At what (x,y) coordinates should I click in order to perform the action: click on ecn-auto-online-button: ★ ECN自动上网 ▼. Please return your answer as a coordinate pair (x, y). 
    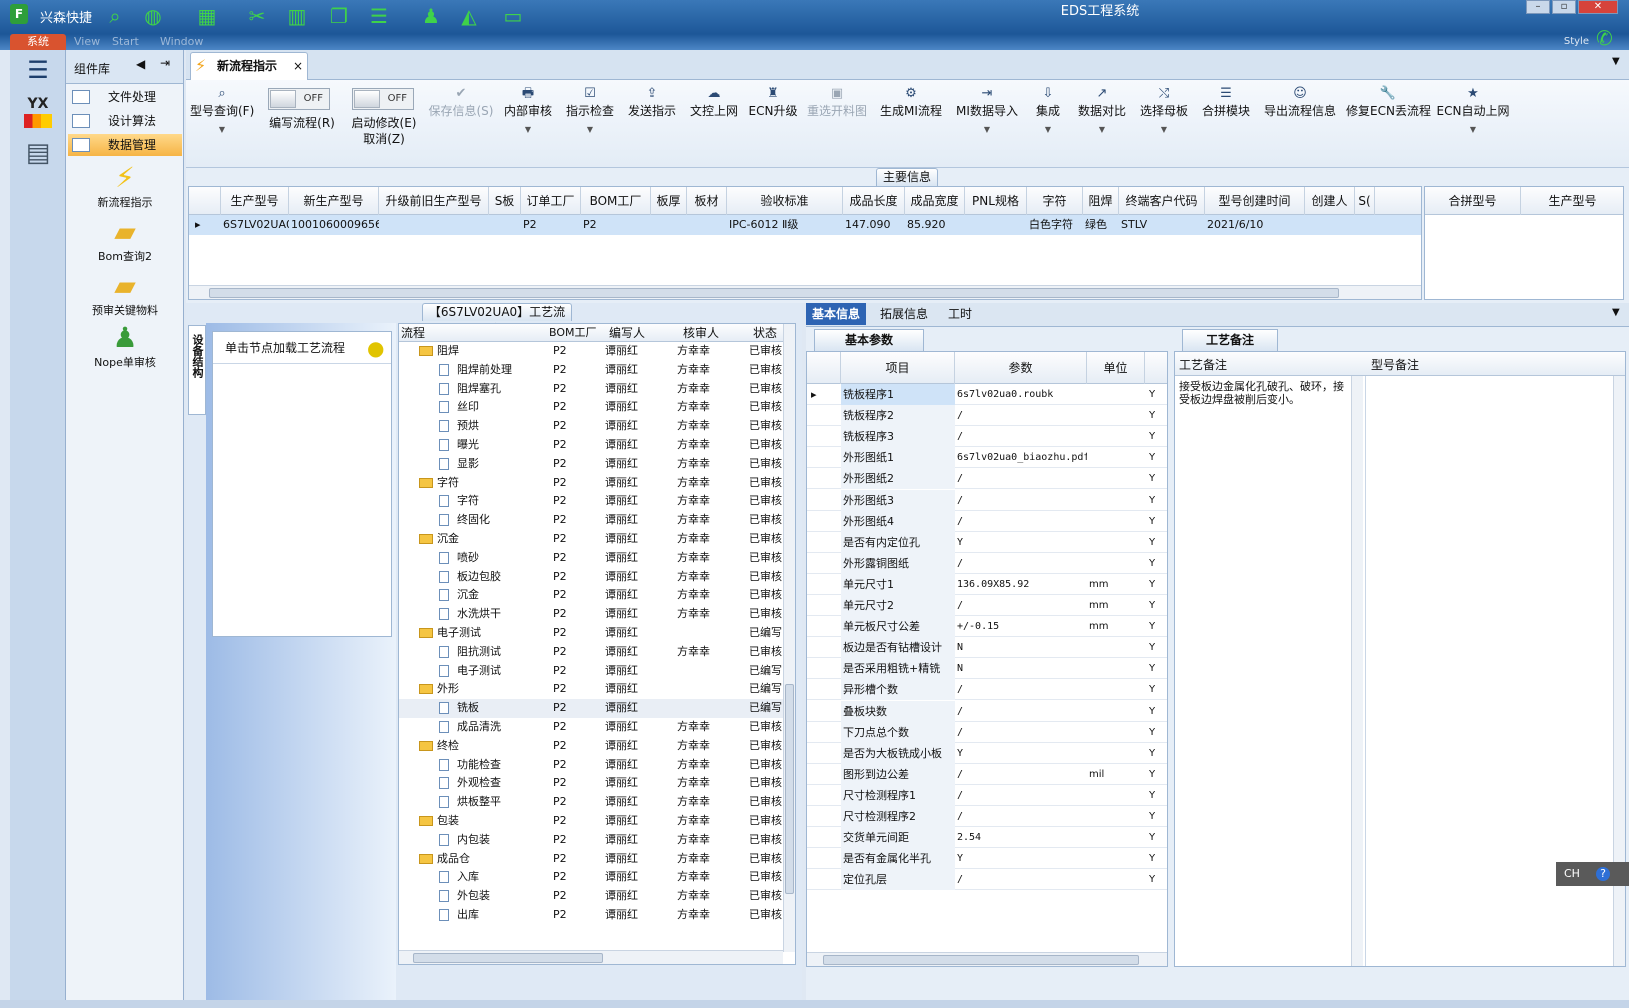
    Looking at the image, I should click on (1473, 110).